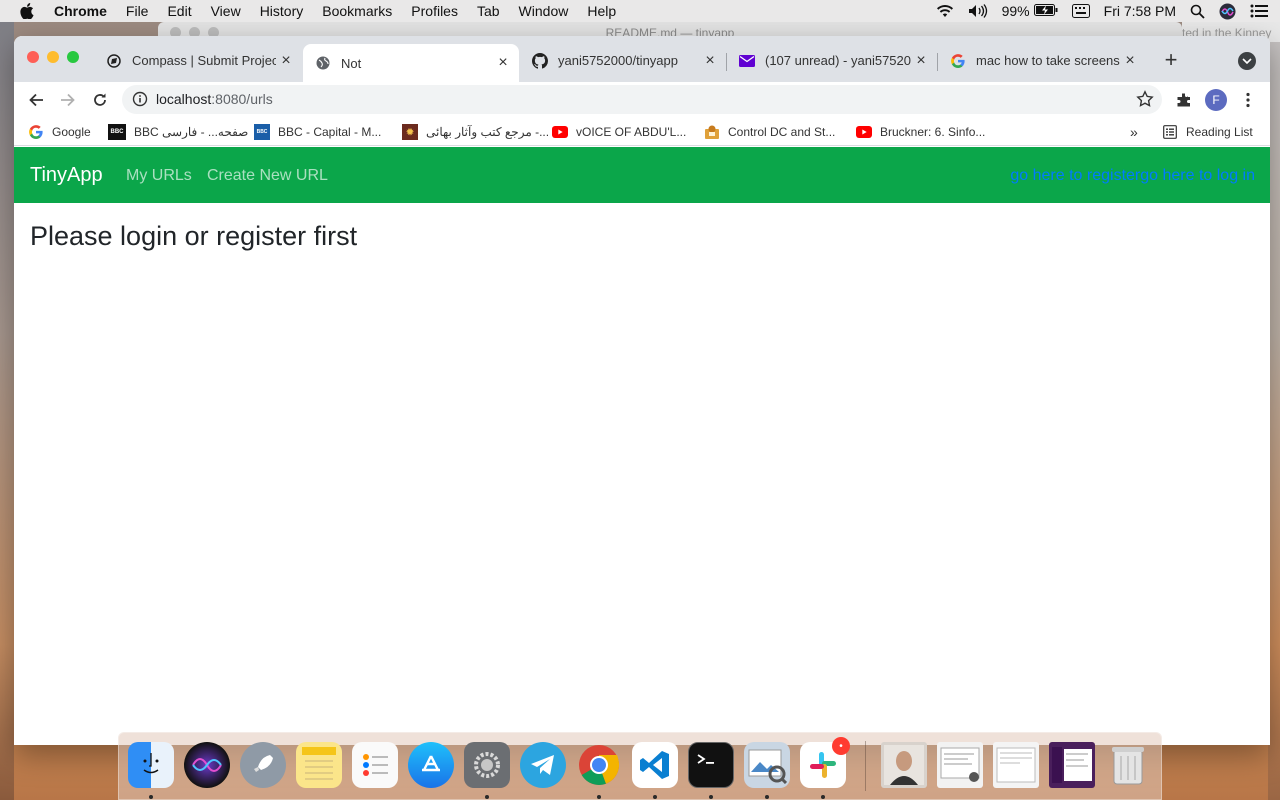 Image resolution: width=1280 pixels, height=800 pixels. I want to click on reload-button, so click(100, 100).